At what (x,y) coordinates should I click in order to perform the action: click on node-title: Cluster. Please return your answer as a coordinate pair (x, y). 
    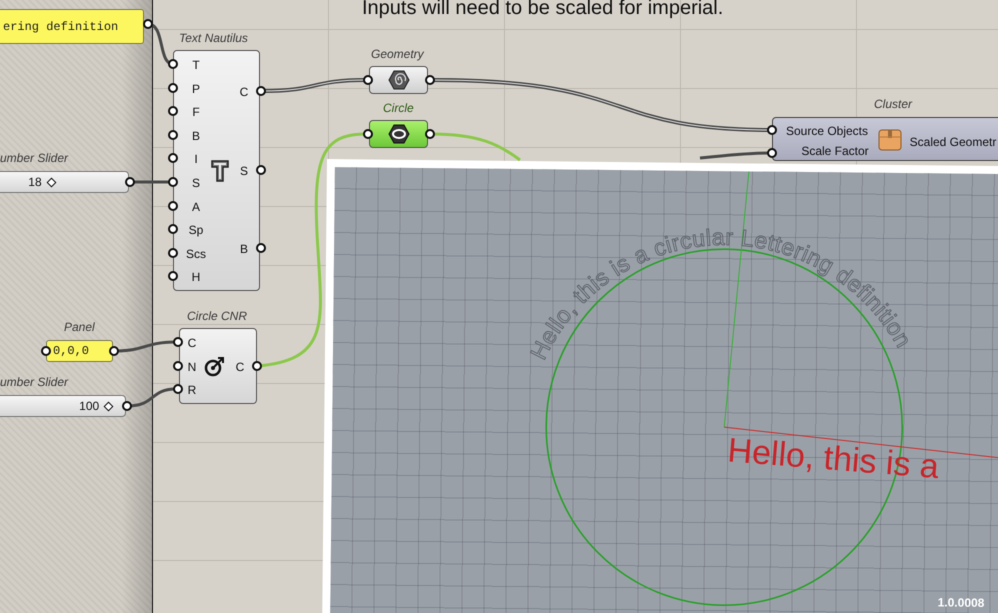
    Looking at the image, I should click on (893, 104).